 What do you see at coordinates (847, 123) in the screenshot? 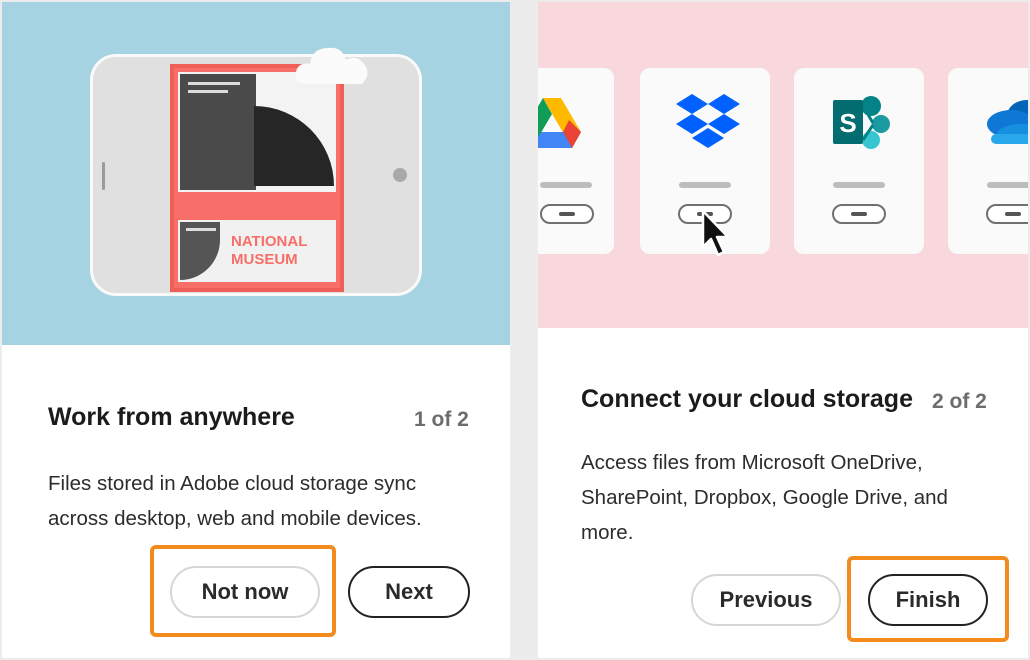
I see `svg-text: S` at bounding box center [847, 123].